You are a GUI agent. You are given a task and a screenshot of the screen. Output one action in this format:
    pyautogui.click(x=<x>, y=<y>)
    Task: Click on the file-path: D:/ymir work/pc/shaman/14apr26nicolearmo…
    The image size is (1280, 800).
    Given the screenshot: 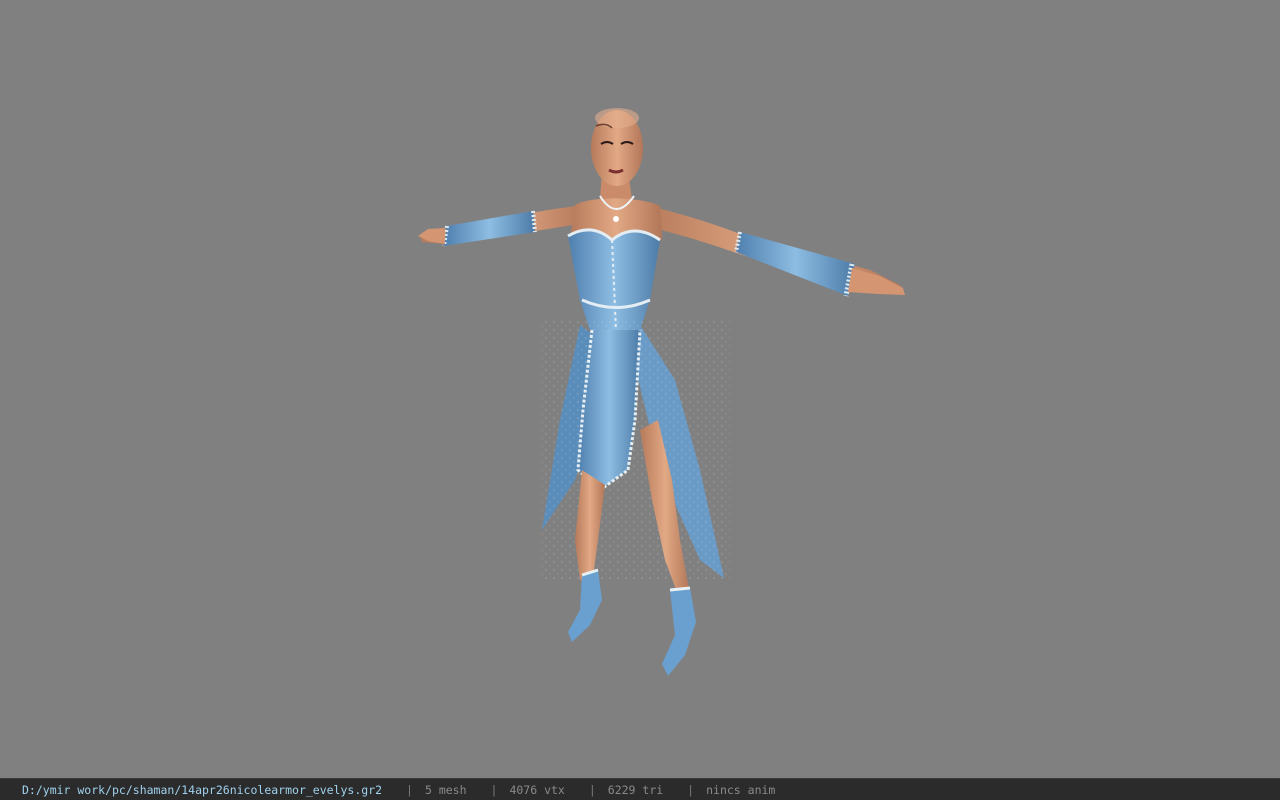 What is the action you would take?
    pyautogui.click(x=202, y=789)
    